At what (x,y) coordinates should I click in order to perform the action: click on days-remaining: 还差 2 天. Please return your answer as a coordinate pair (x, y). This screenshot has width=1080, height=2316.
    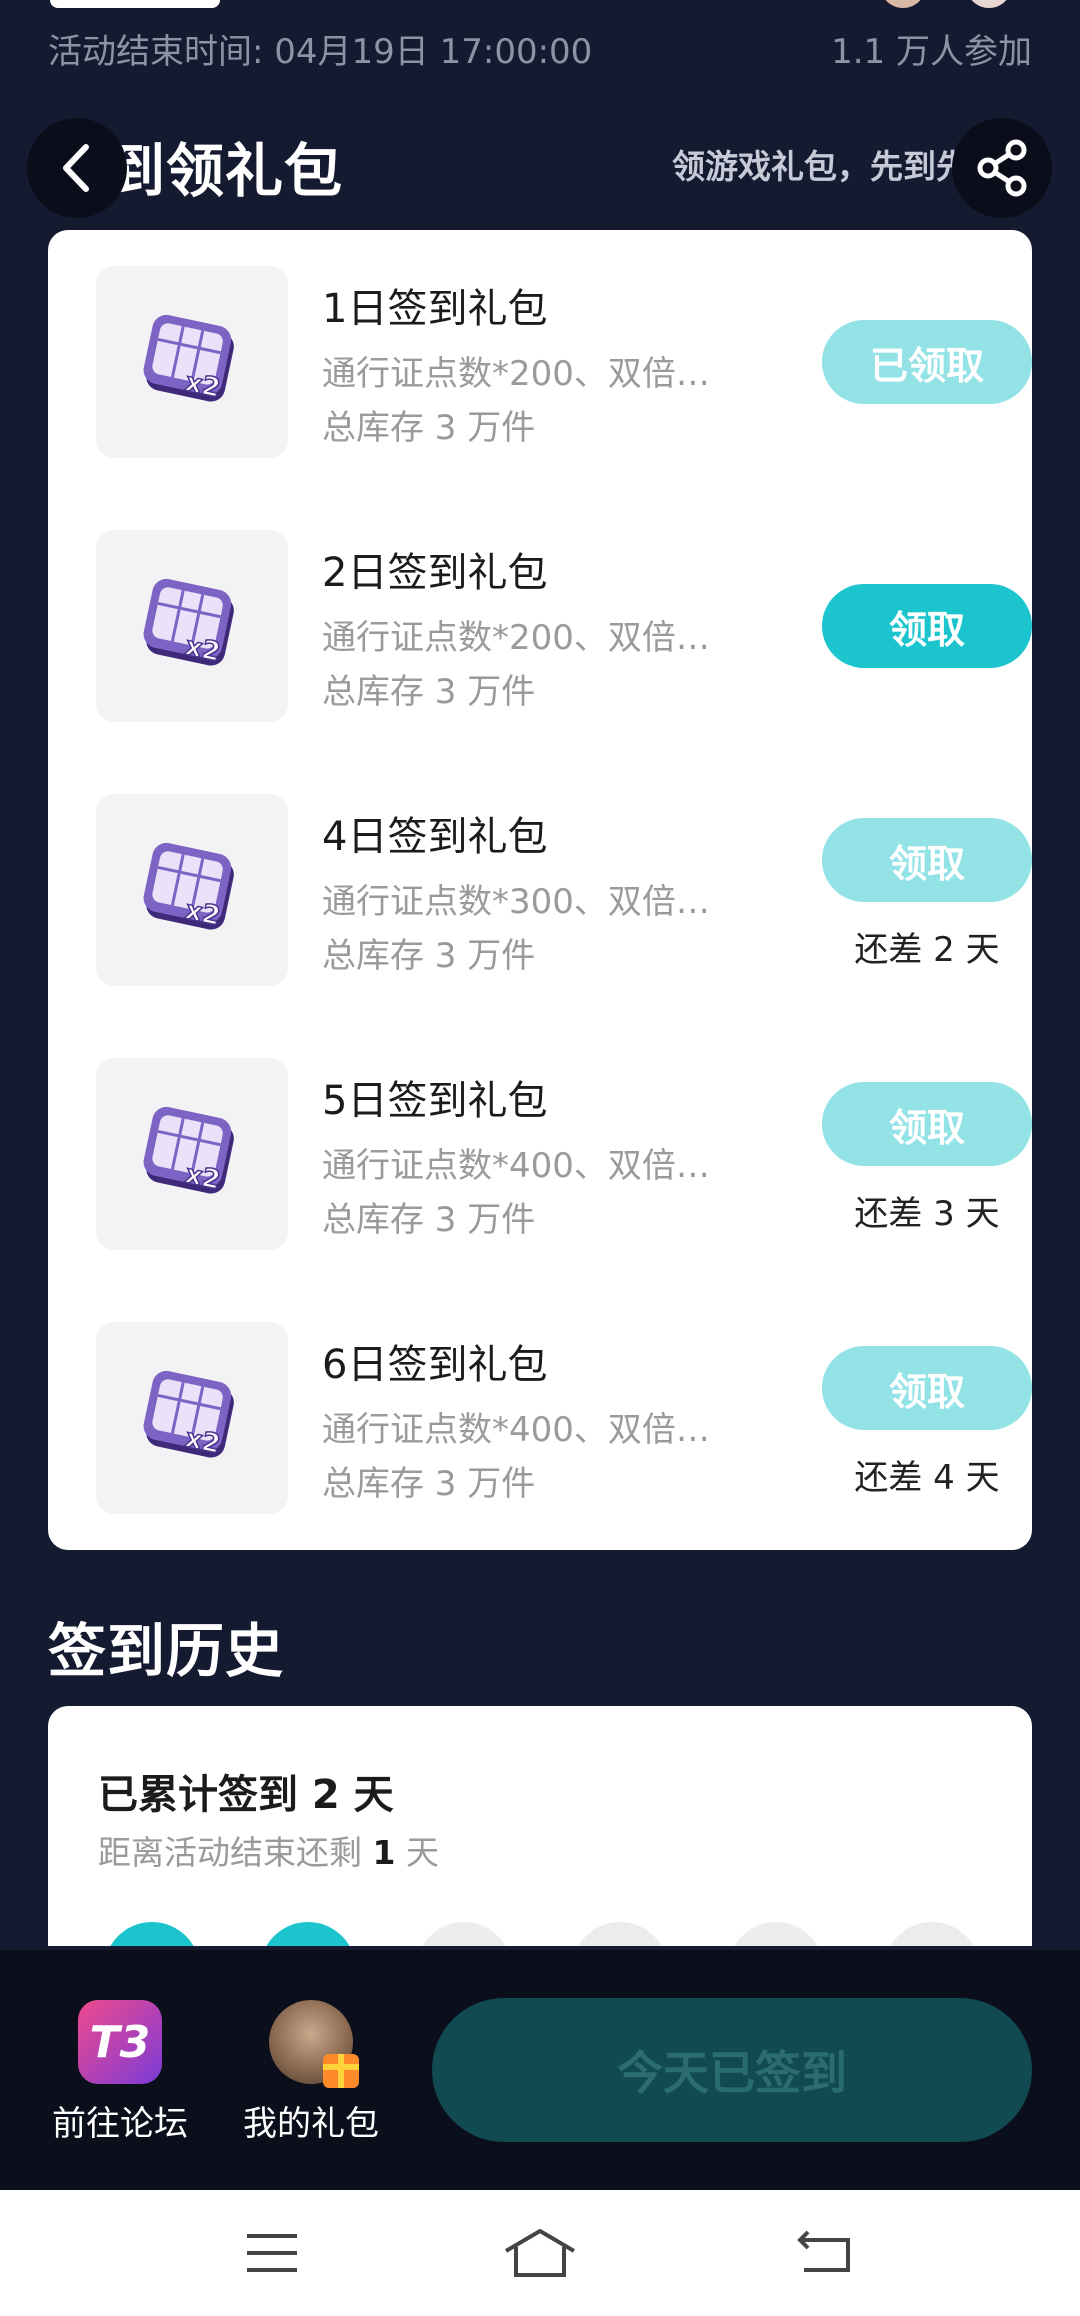
    Looking at the image, I should click on (927, 950).